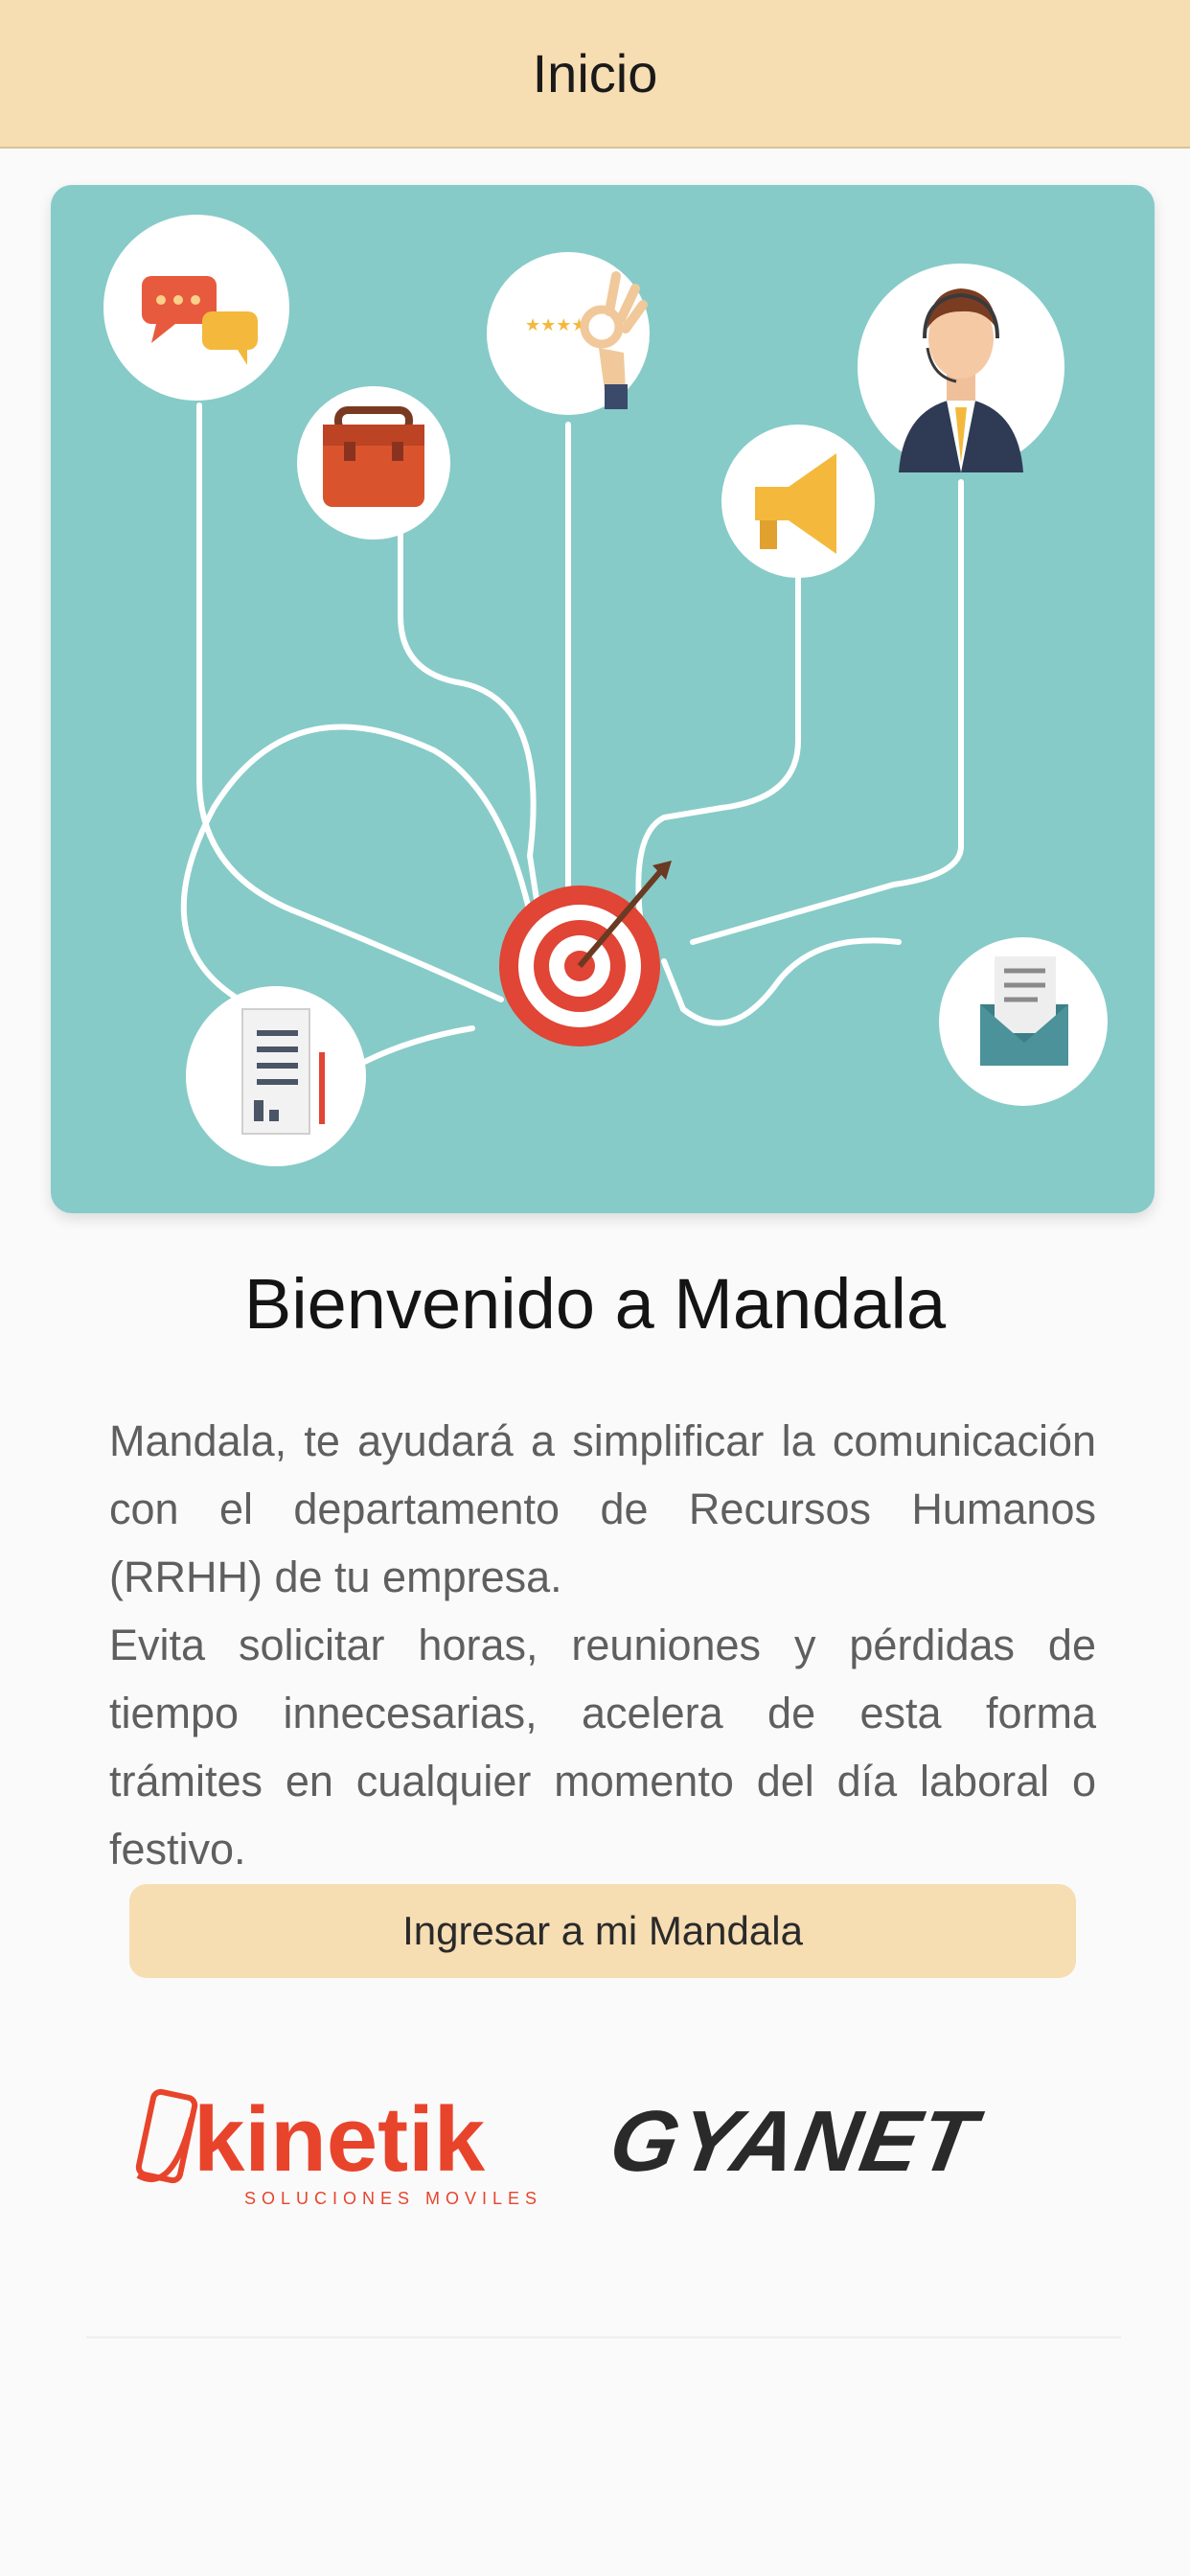  What do you see at coordinates (1023, 1021) in the screenshot?
I see `envelope-icon` at bounding box center [1023, 1021].